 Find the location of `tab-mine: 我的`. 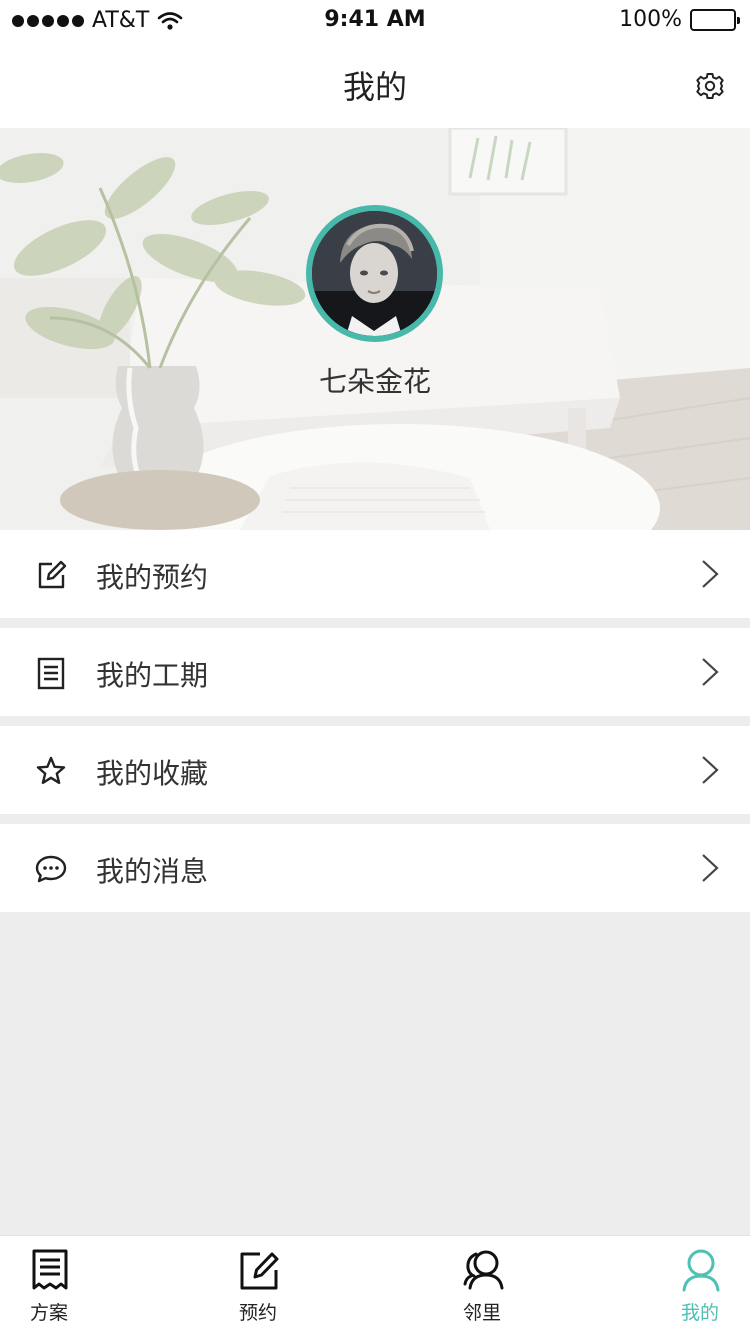

tab-mine: 我的 is located at coordinates (700, 1285).